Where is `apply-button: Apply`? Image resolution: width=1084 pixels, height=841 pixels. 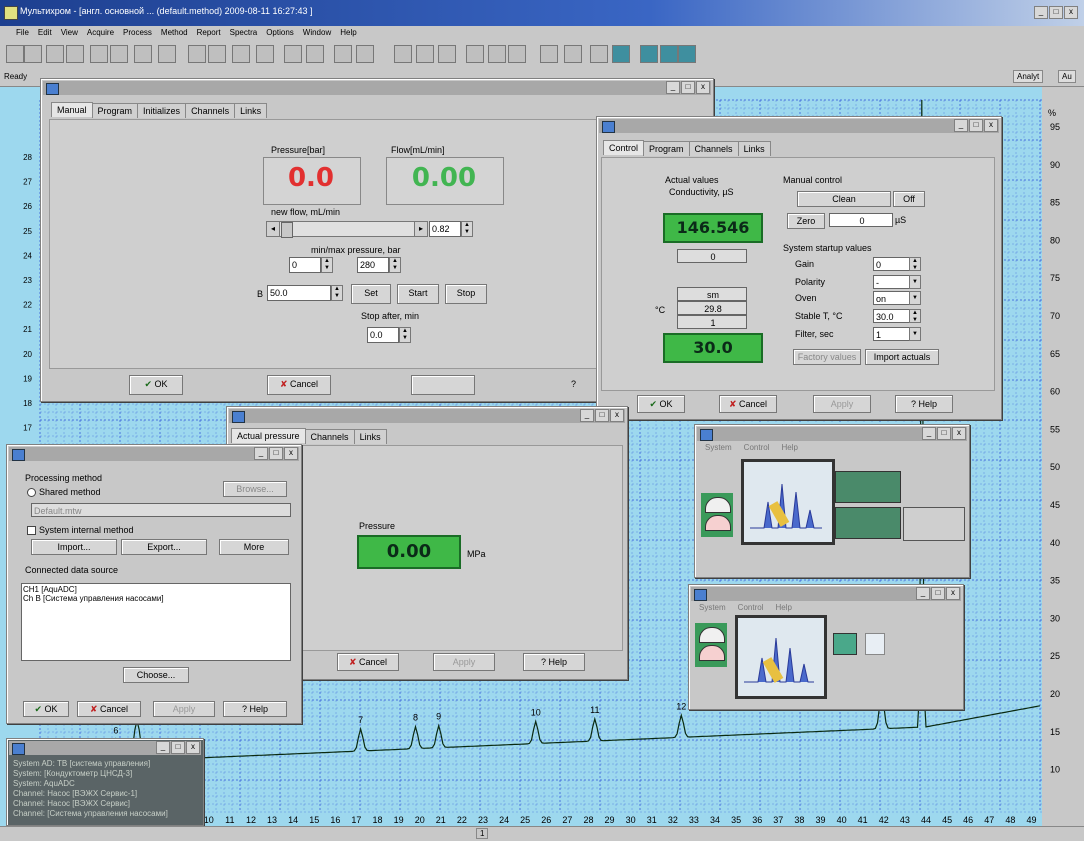 apply-button: Apply is located at coordinates (184, 709).